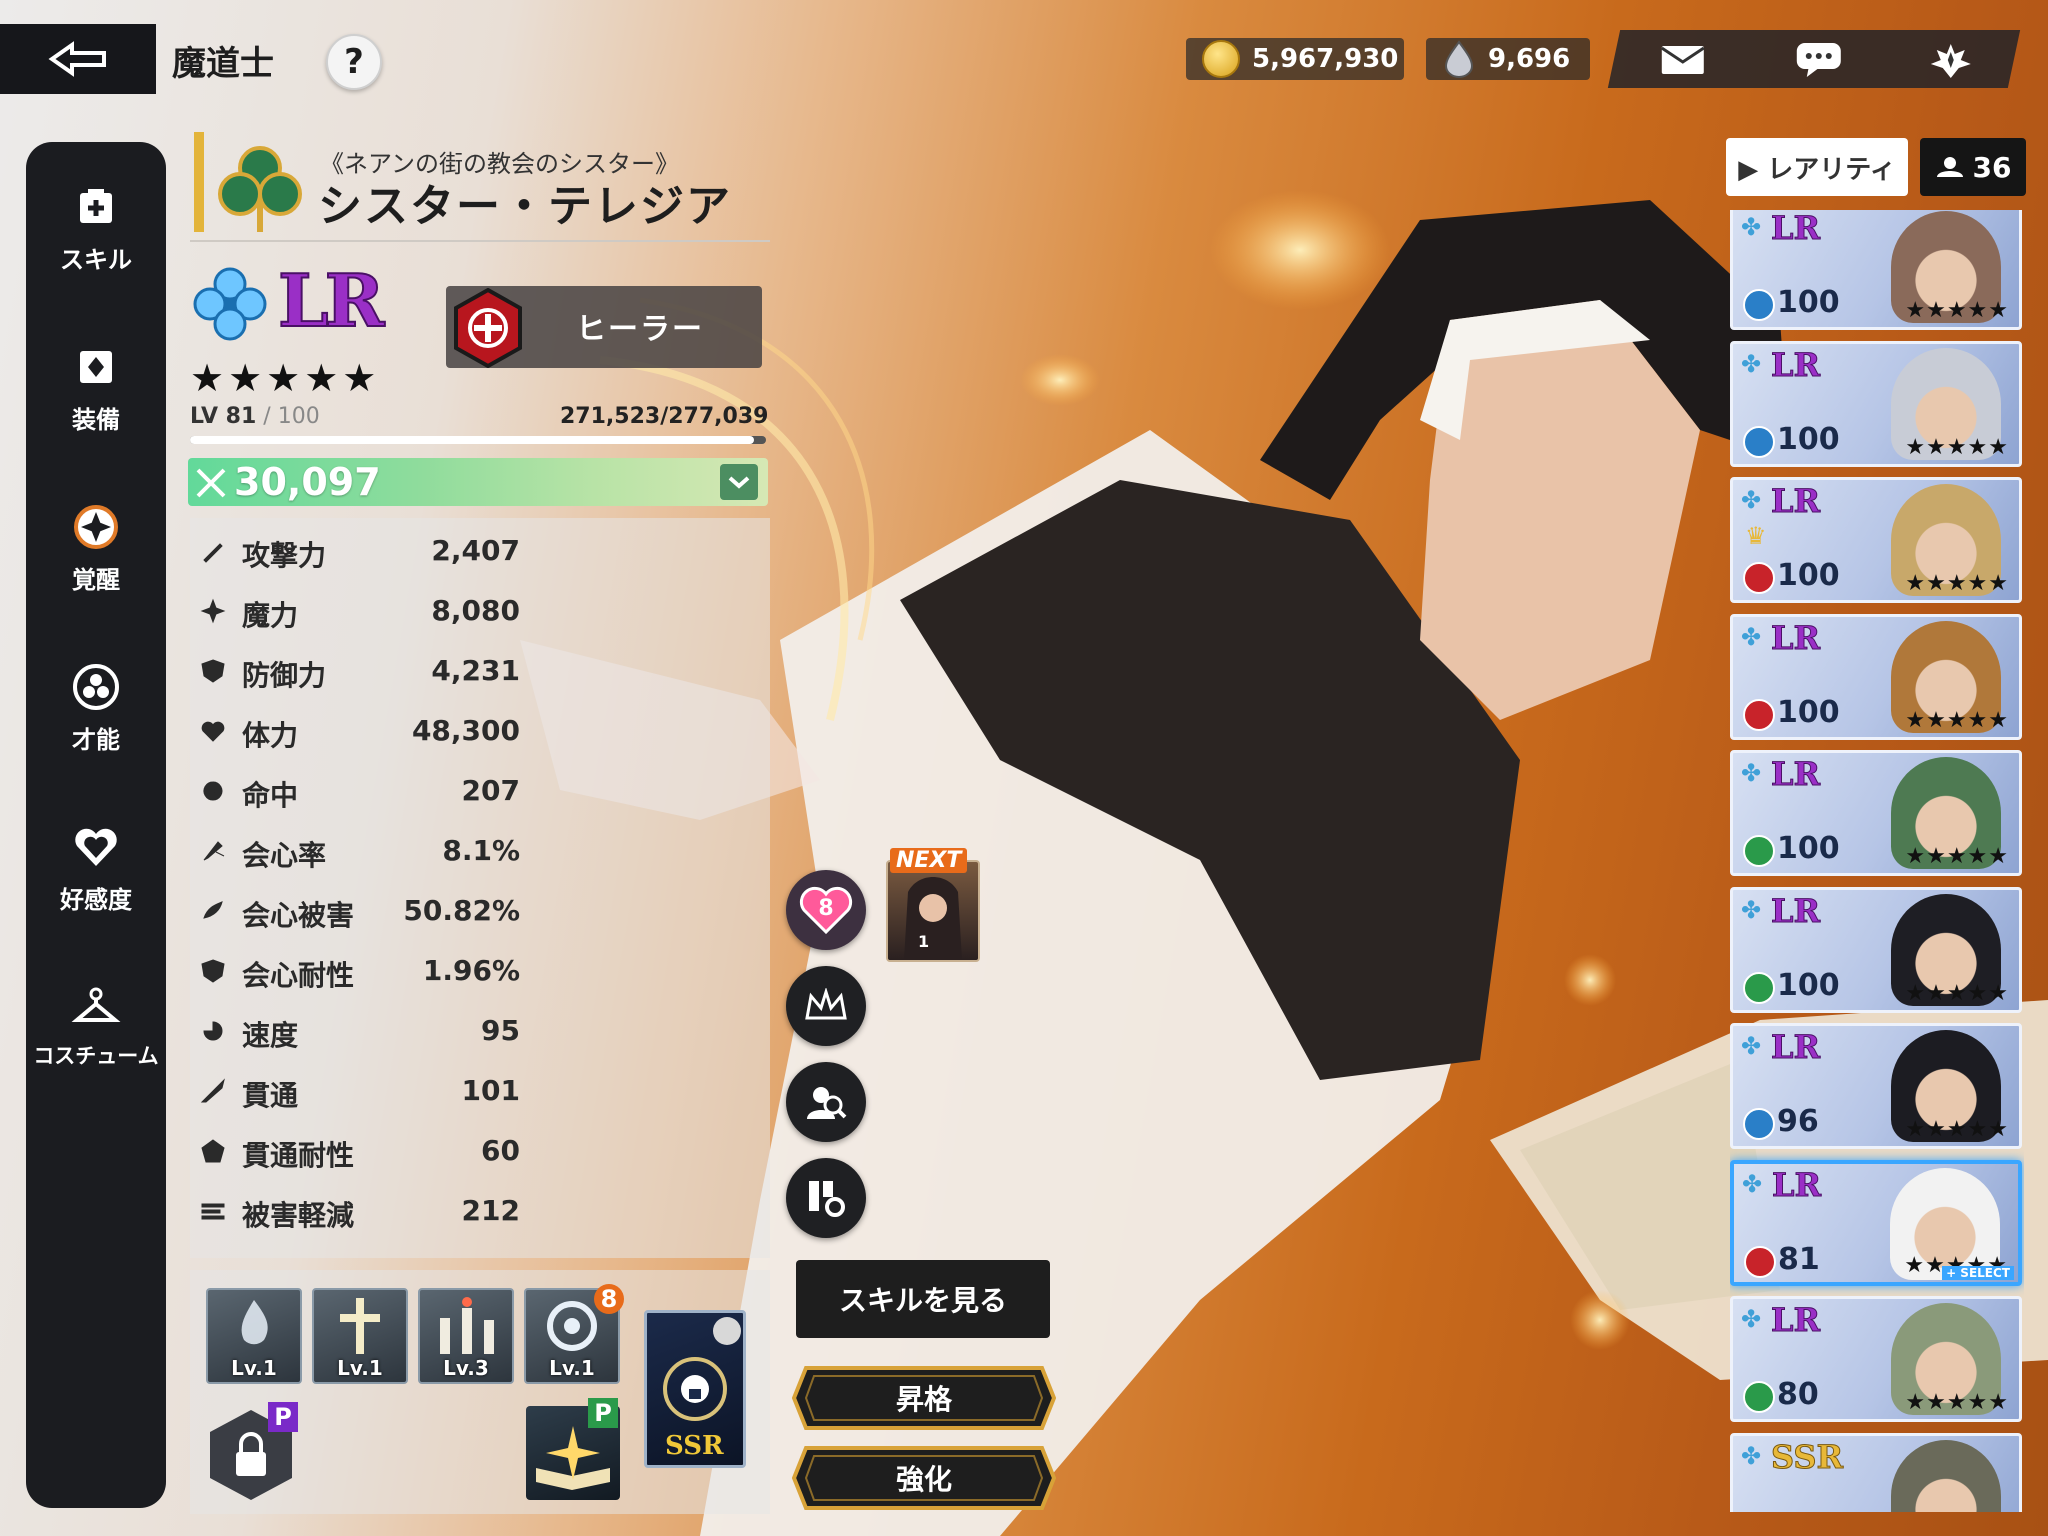 The image size is (2048, 1536). Describe the element at coordinates (461, 910) in the screenshot. I see `stat-value: 50.82%` at that location.